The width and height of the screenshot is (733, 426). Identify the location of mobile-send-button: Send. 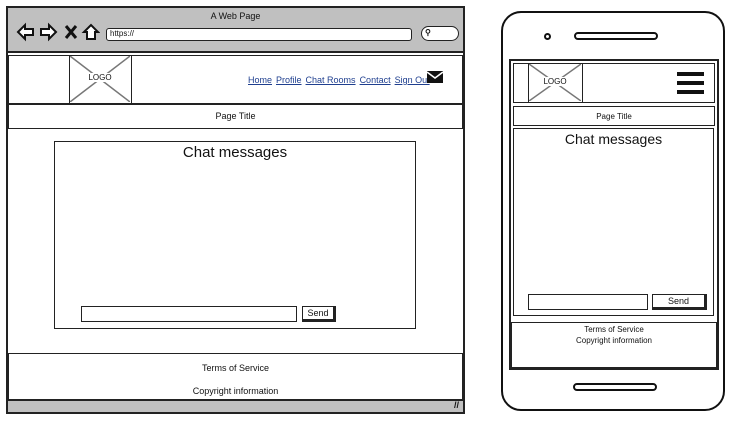
(679, 302).